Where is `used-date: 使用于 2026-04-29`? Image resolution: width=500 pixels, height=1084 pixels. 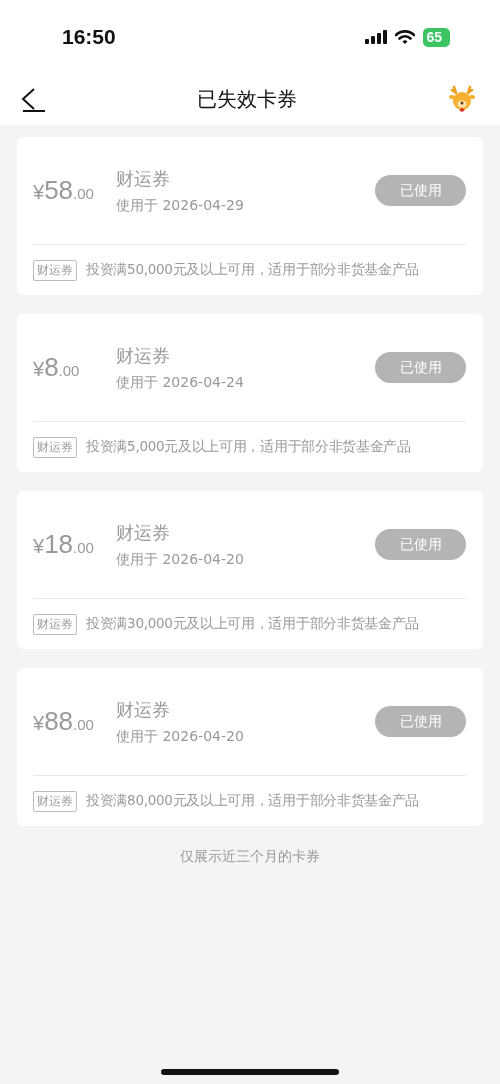
used-date: 使用于 2026-04-29 is located at coordinates (180, 205).